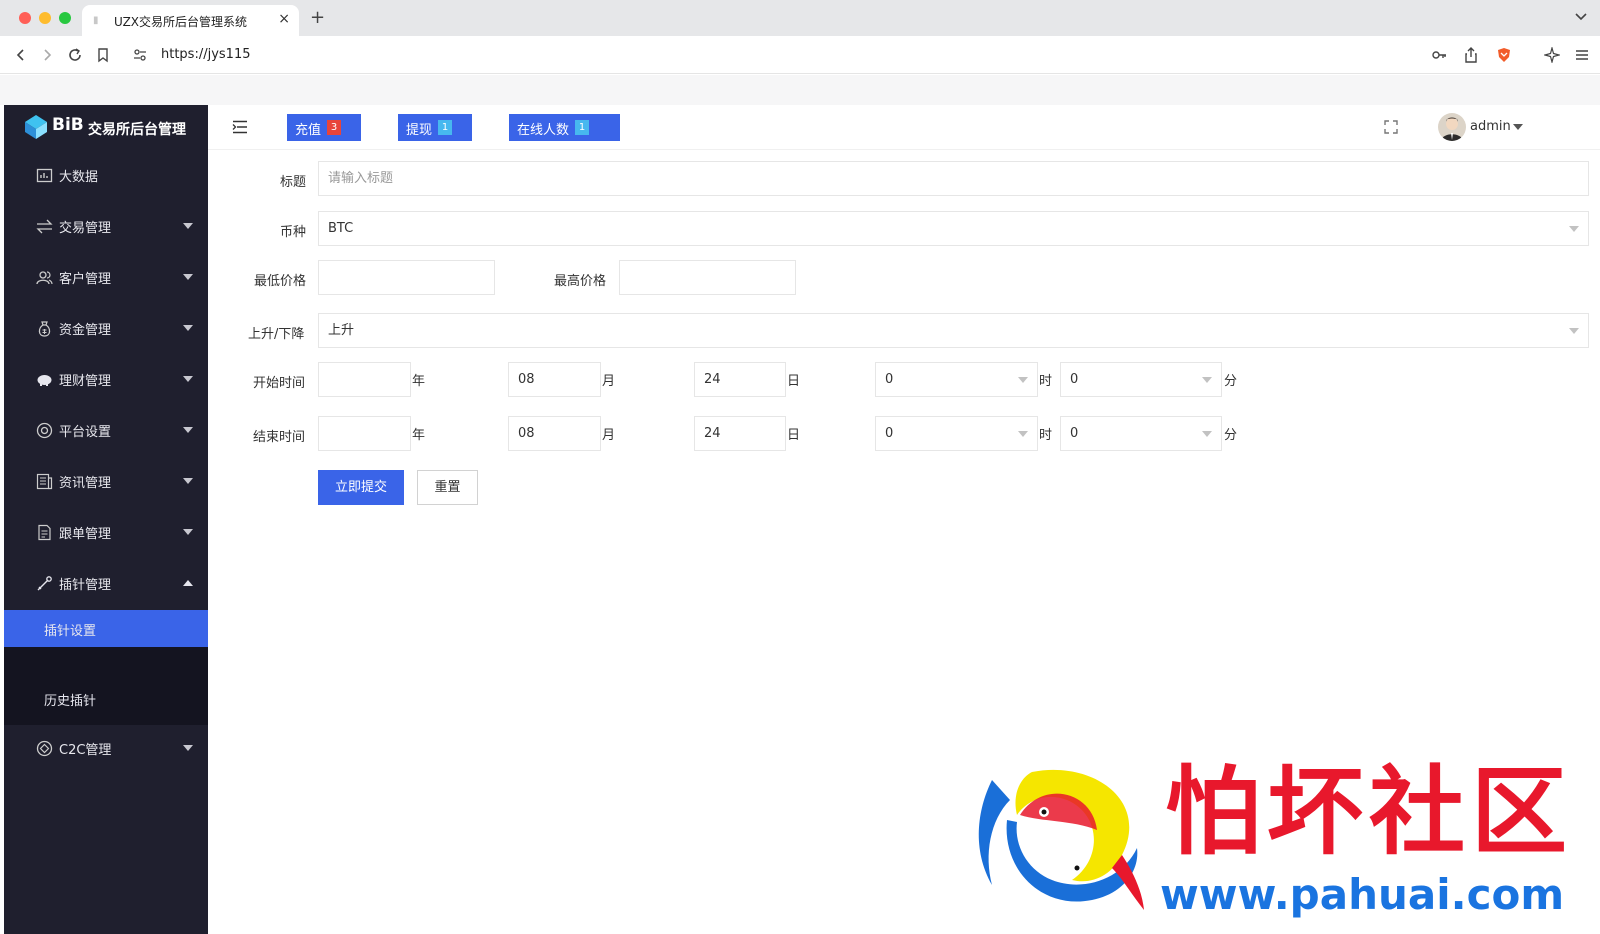 Image resolution: width=1600 pixels, height=934 pixels. Describe the element at coordinates (1439, 55) in the screenshot. I see `key-icon` at that location.